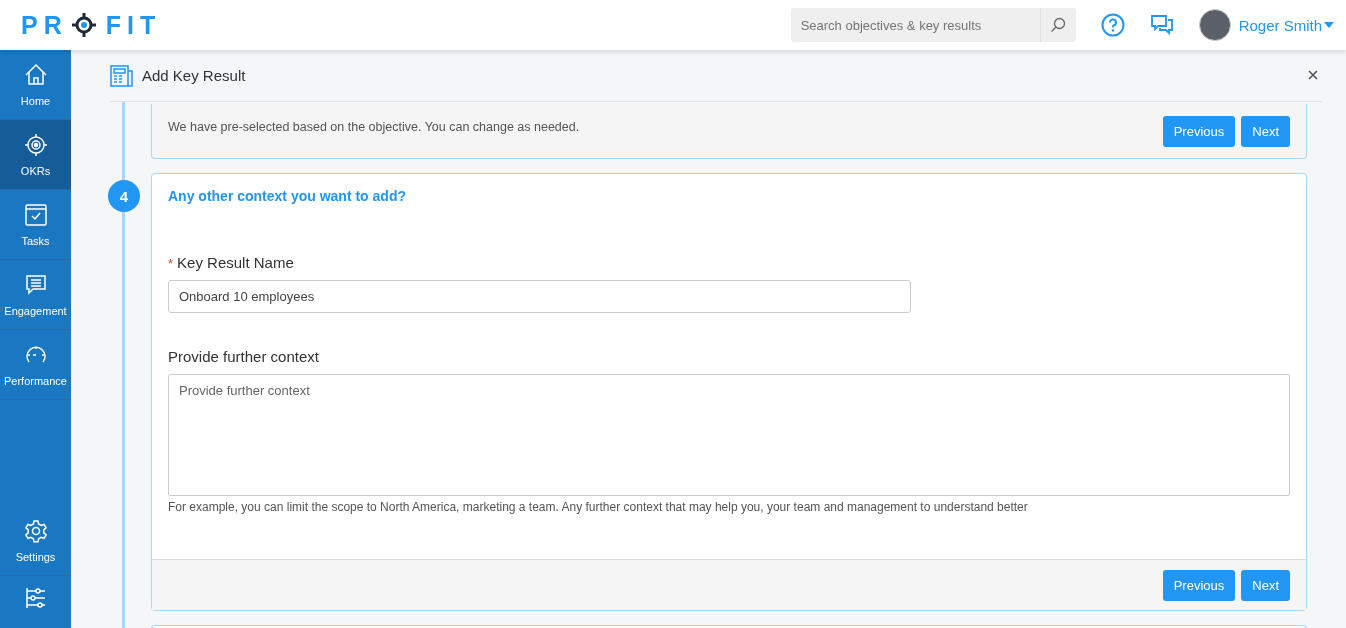 This screenshot has width=1346, height=628. I want to click on avatar, so click(1214, 25).